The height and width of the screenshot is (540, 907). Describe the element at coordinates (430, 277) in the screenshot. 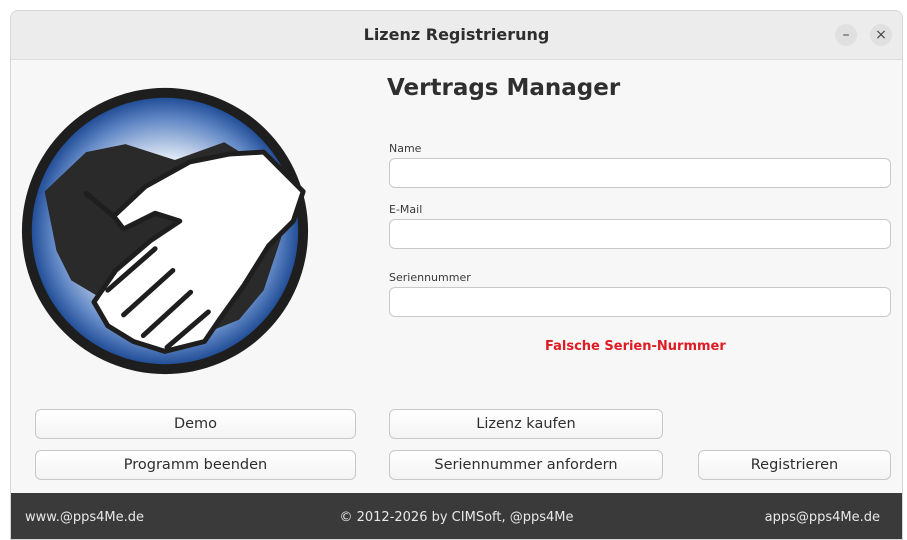

I see `serial-label: Seriennummer` at that location.